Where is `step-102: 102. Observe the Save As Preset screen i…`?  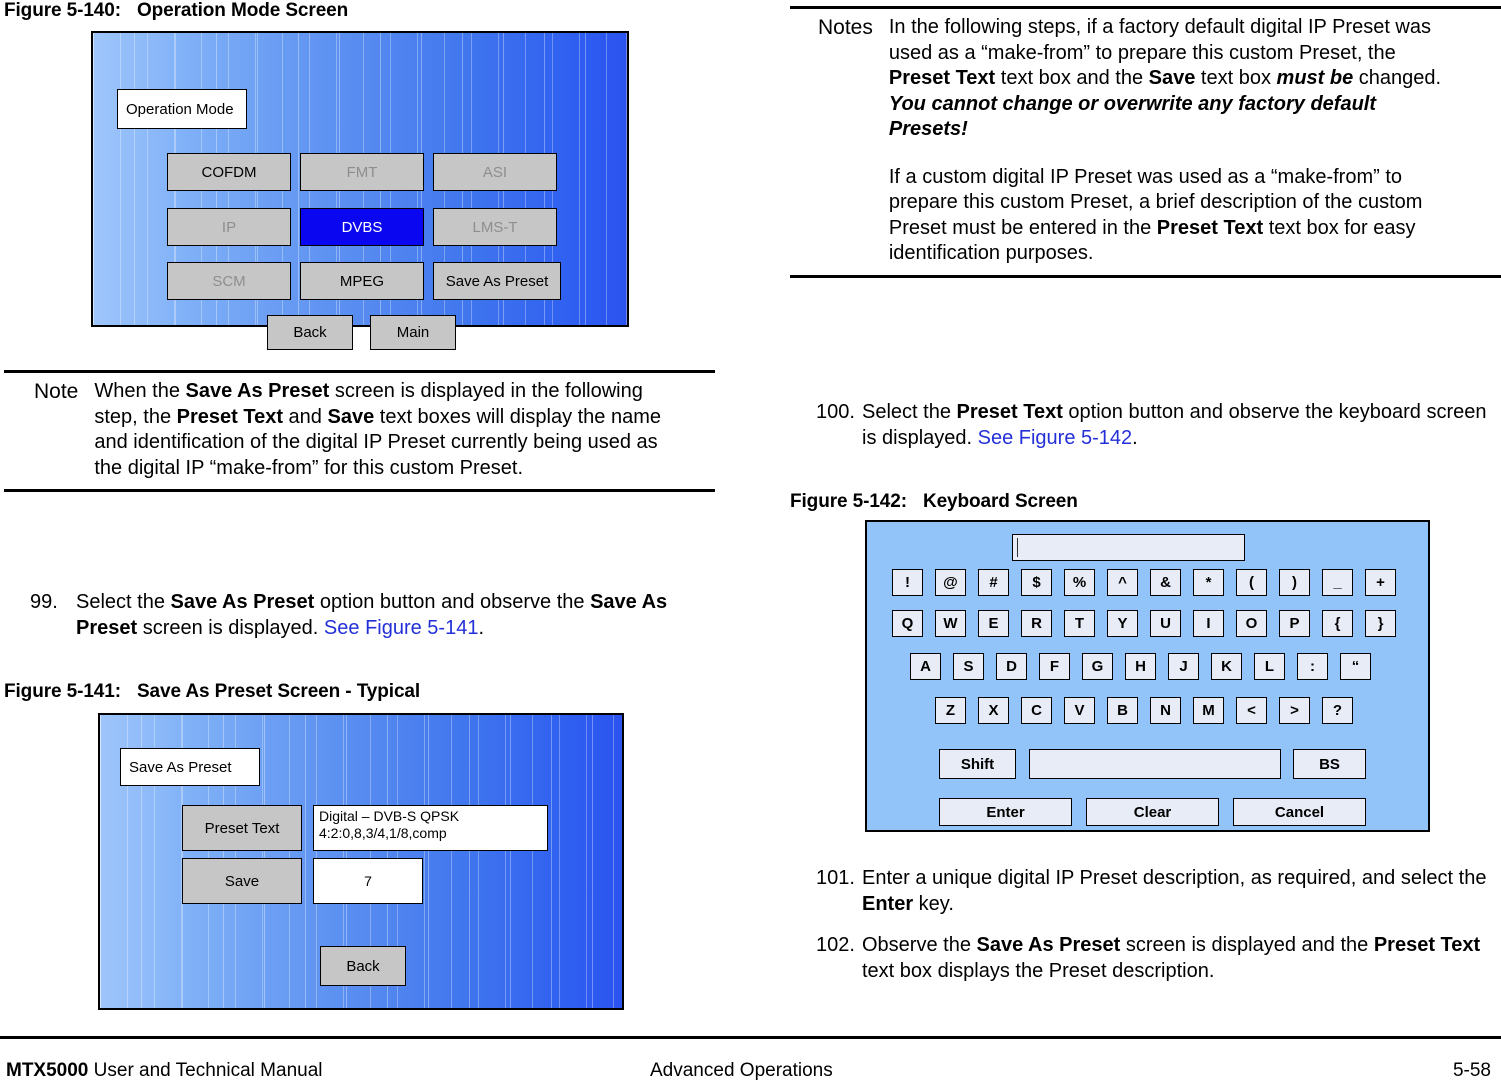 step-102: 102. Observe the Save As Preset screen i… is located at coordinates (1145, 958).